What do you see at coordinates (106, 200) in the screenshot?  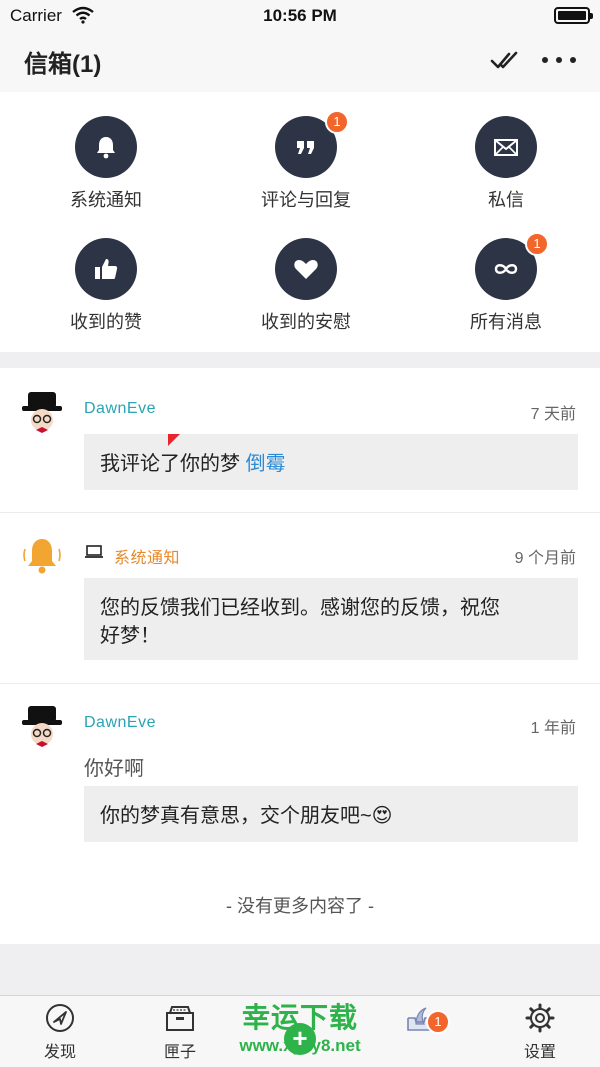 I see `category-label: 系统通知` at bounding box center [106, 200].